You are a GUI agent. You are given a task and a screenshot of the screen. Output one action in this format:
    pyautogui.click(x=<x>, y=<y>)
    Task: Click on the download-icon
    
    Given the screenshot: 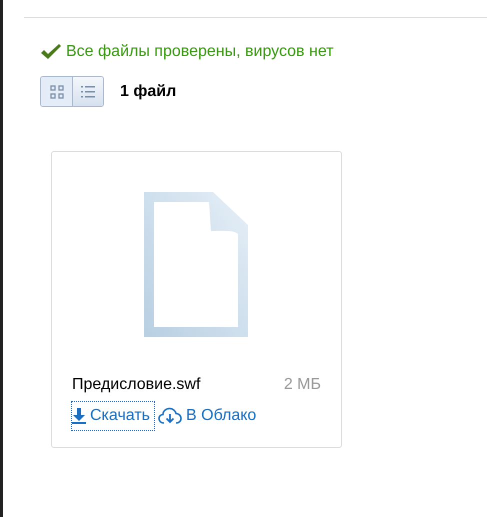 What is the action you would take?
    pyautogui.click(x=79, y=416)
    